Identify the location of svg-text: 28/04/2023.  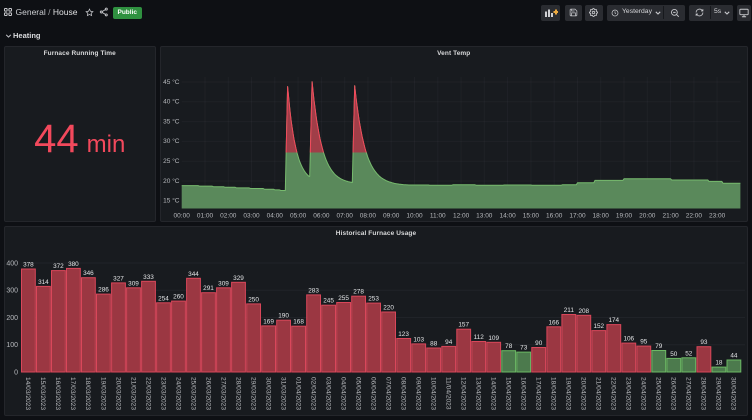
(703, 393).